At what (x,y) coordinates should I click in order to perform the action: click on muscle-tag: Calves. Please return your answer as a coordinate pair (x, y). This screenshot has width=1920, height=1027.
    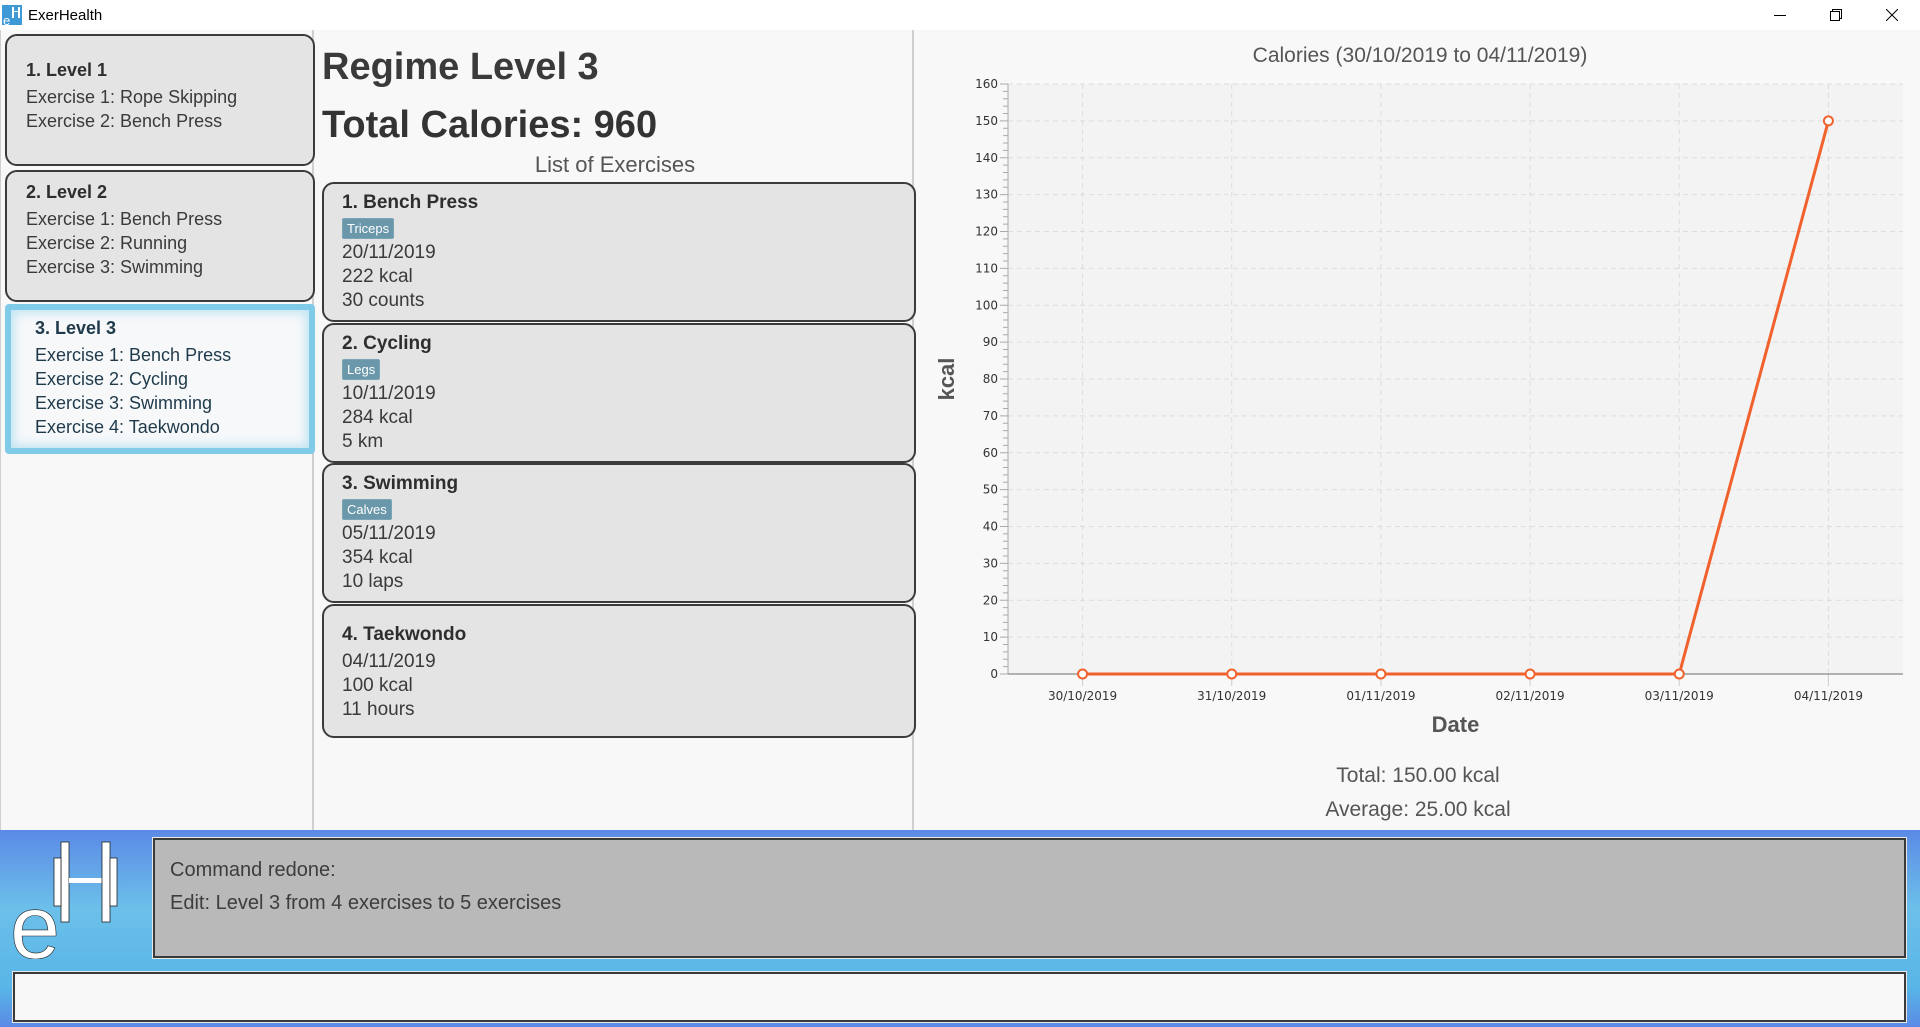
    Looking at the image, I should click on (367, 509).